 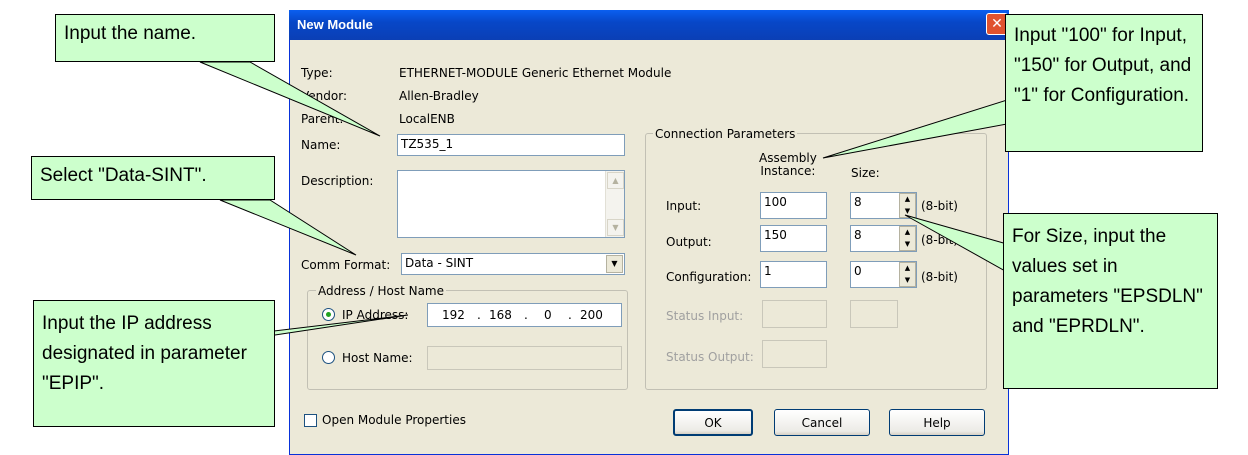 I want to click on callout-pointer-size, so click(x=956, y=243).